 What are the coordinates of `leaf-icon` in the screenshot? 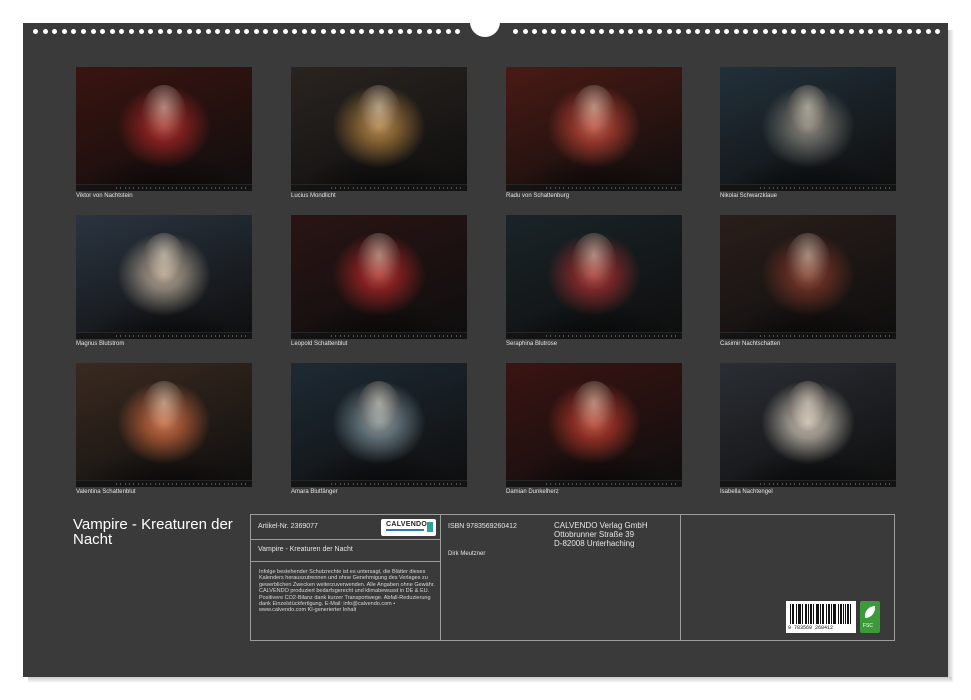 It's located at (870, 612).